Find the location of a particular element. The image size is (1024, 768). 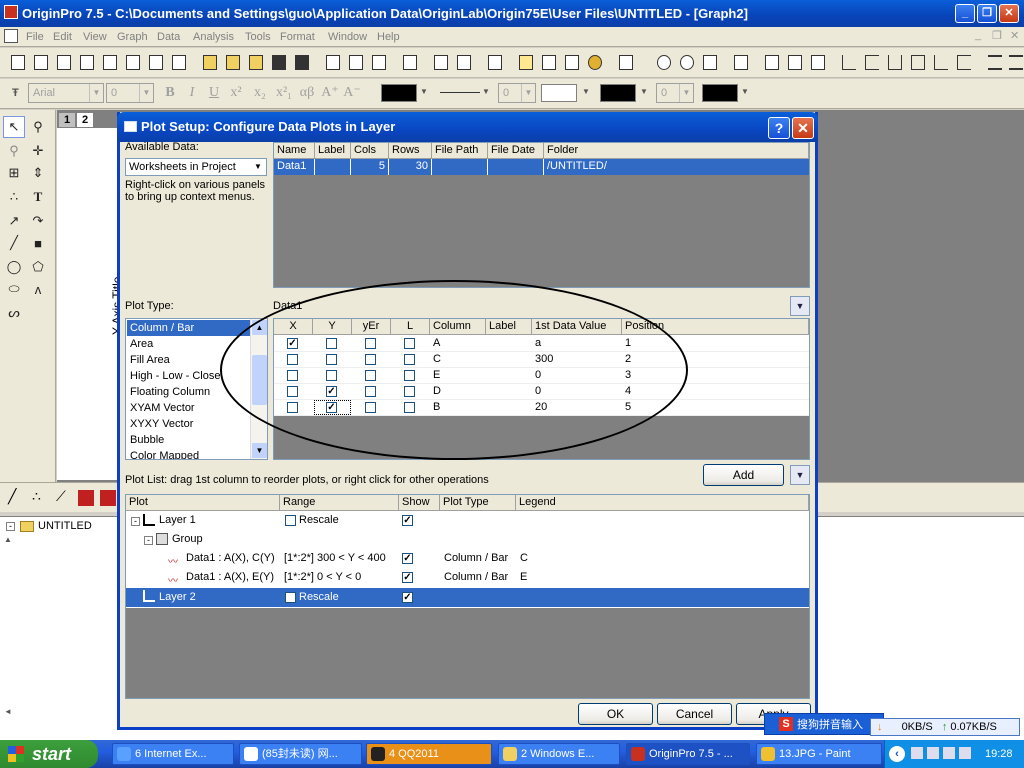

curved-arrow-icon: ↷ is located at coordinates (38, 221).